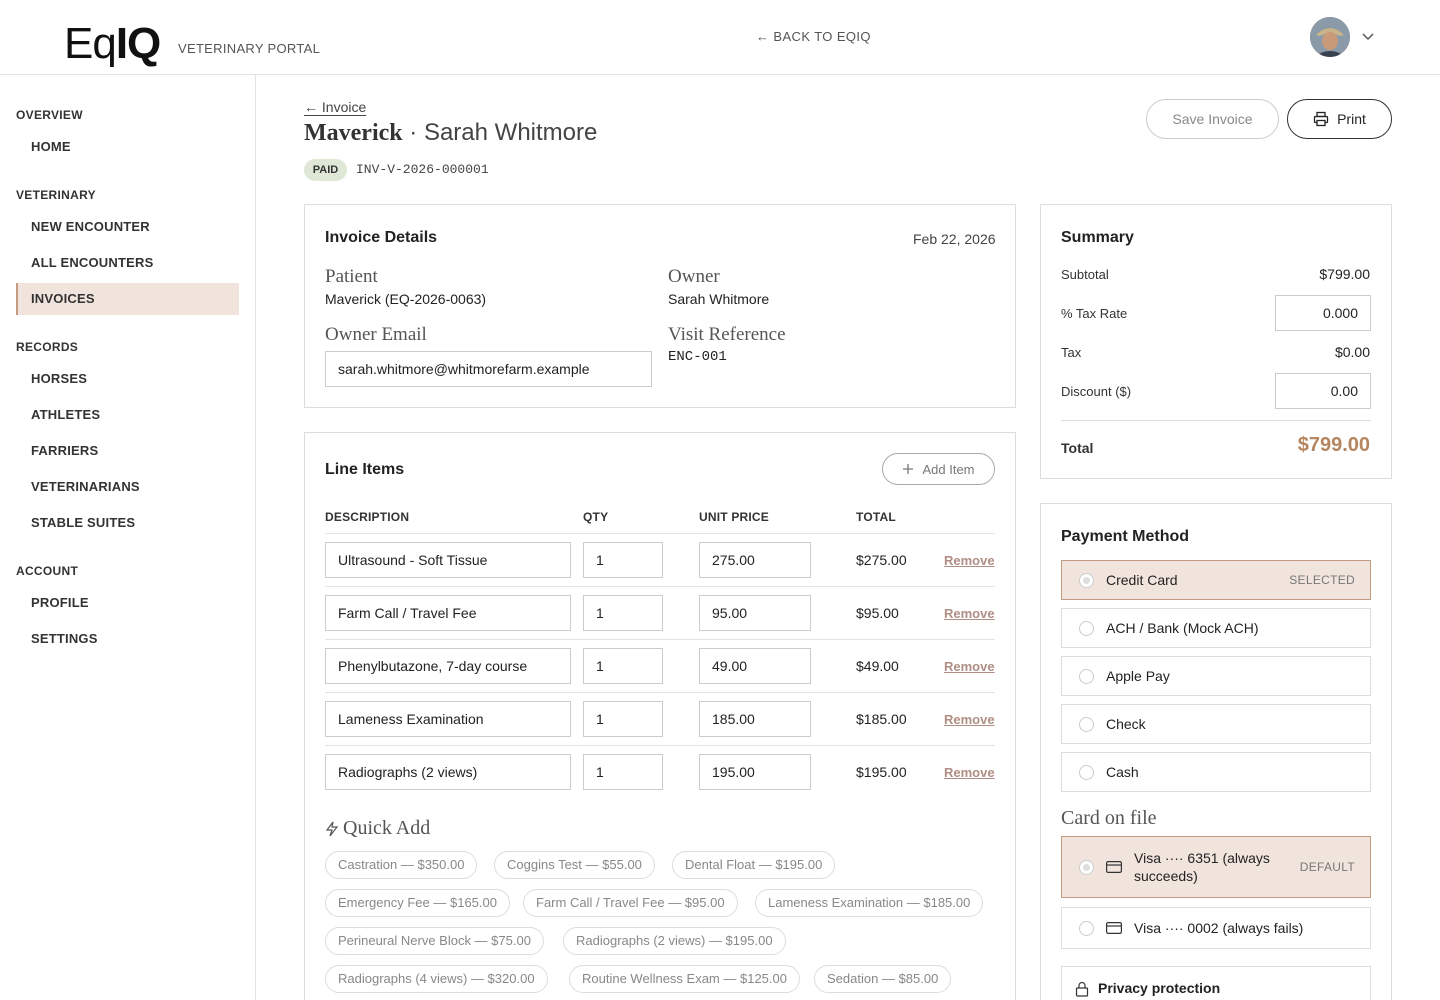 This screenshot has height=1000, width=1440. What do you see at coordinates (755, 772) in the screenshot?
I see `line-item-unit-price-input: 195.00` at bounding box center [755, 772].